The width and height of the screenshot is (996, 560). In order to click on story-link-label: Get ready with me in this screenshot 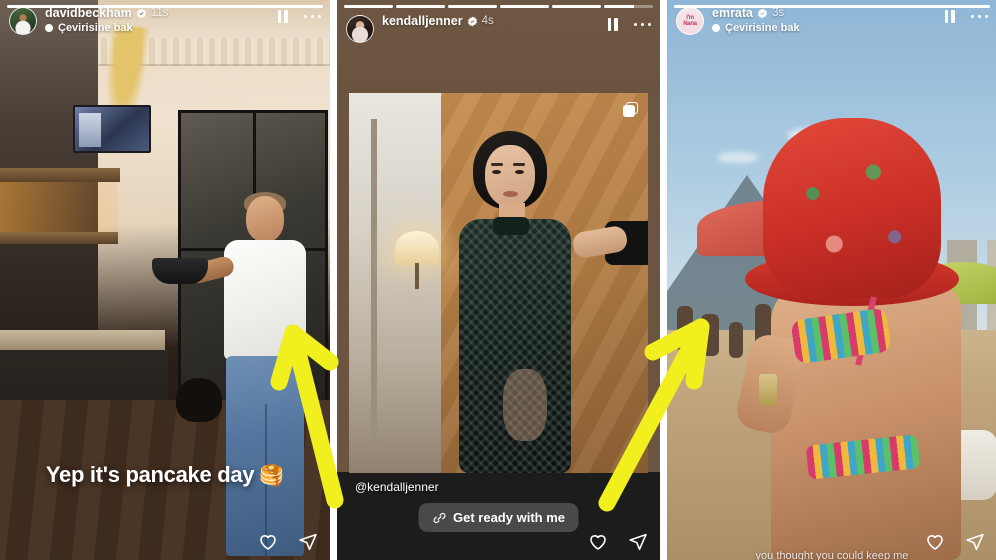, I will do `click(509, 517)`.